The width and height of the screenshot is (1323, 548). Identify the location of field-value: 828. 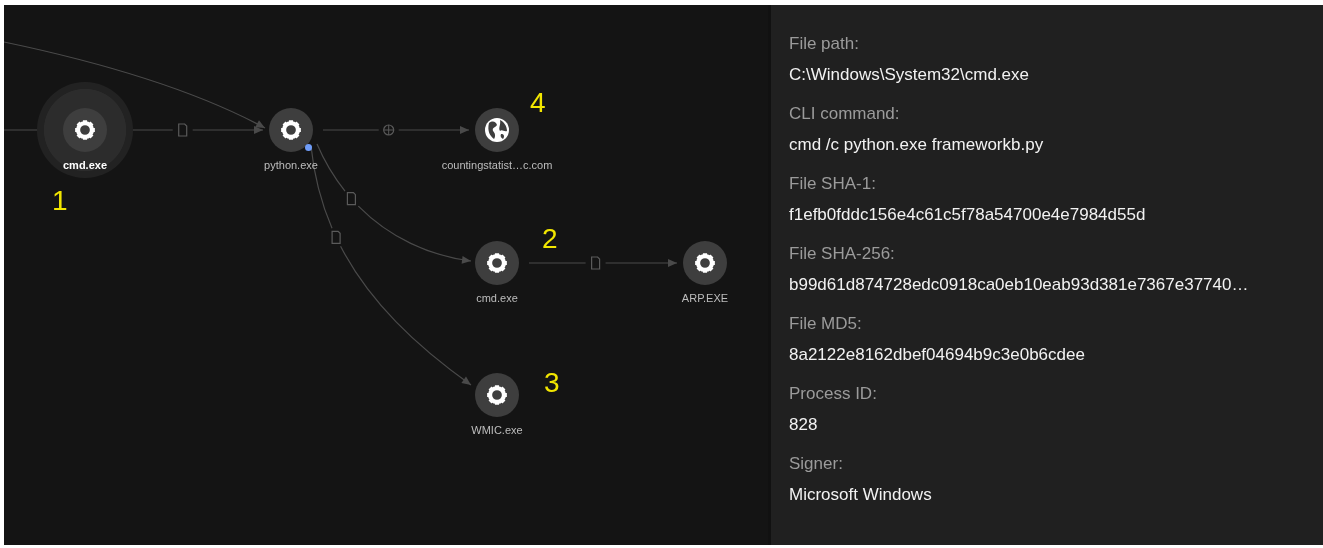
(804, 425).